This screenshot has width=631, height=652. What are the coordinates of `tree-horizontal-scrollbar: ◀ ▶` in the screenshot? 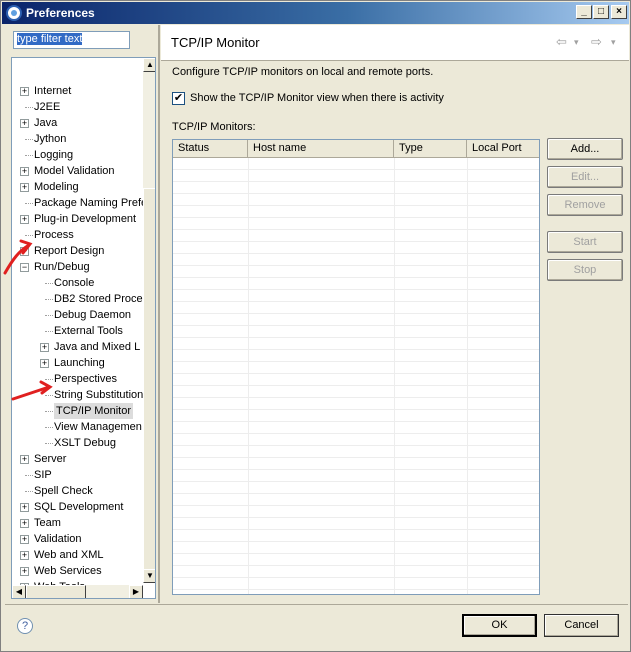 It's located at (77, 591).